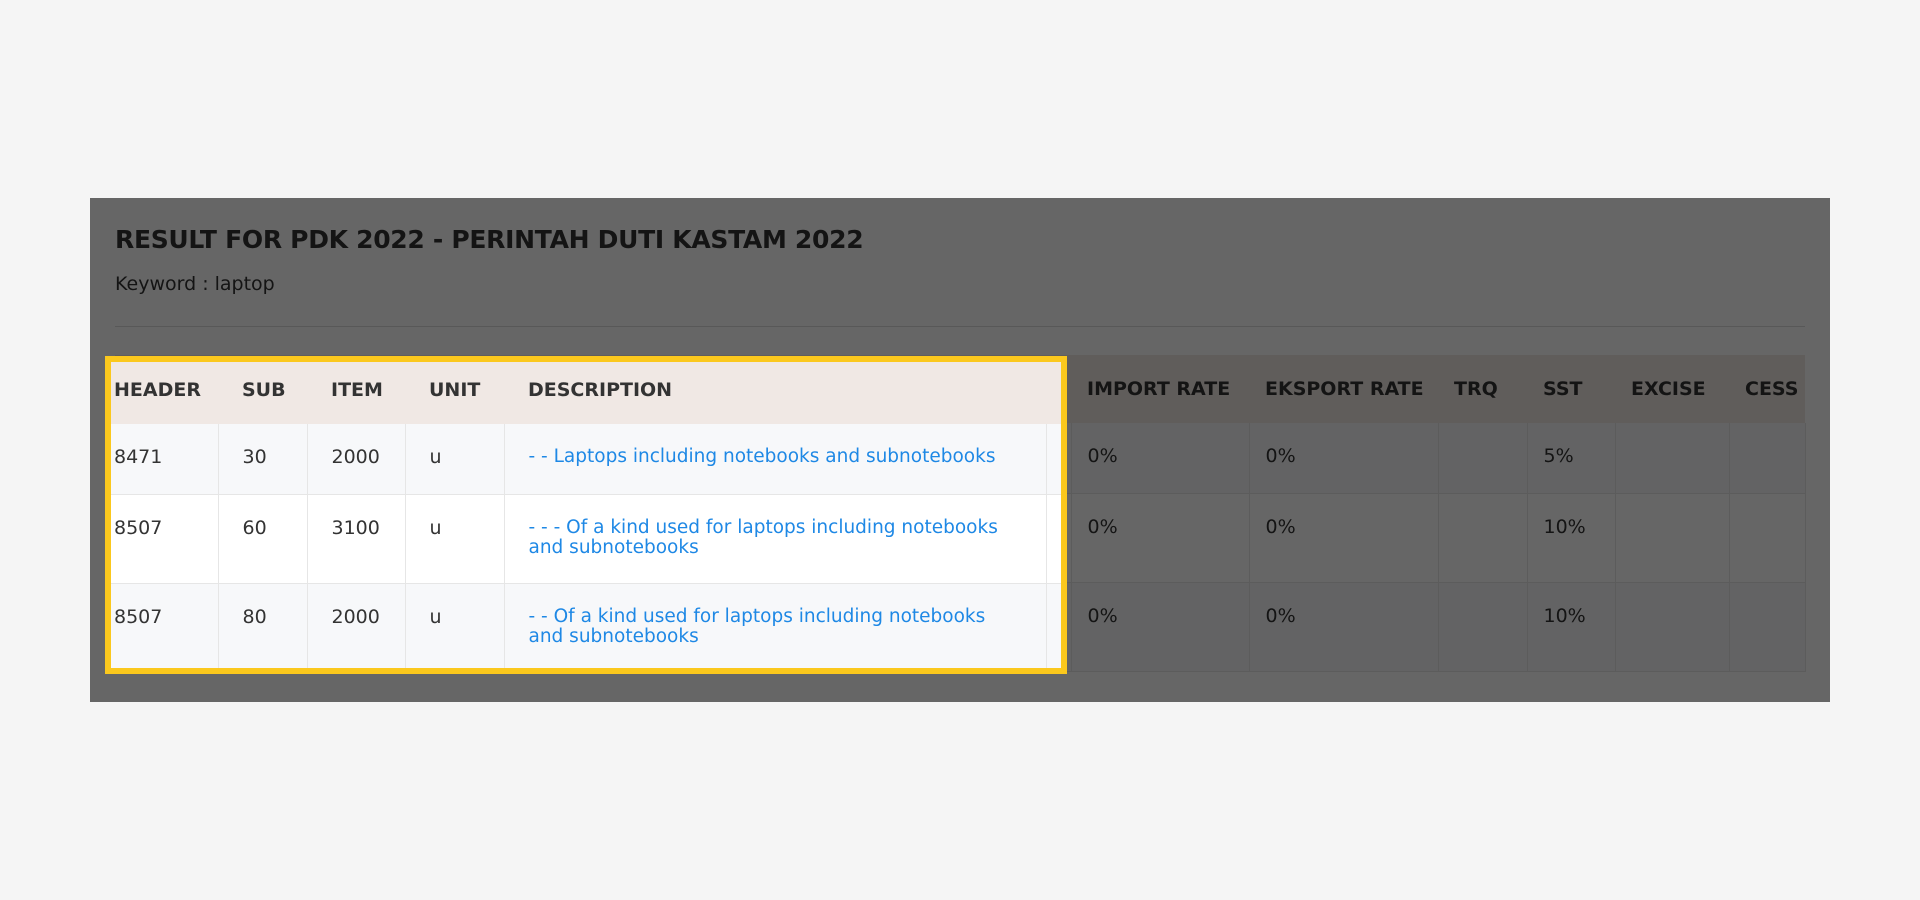 The width and height of the screenshot is (1920, 900). What do you see at coordinates (288, 627) in the screenshot?
I see `cell-sub: 80` at bounding box center [288, 627].